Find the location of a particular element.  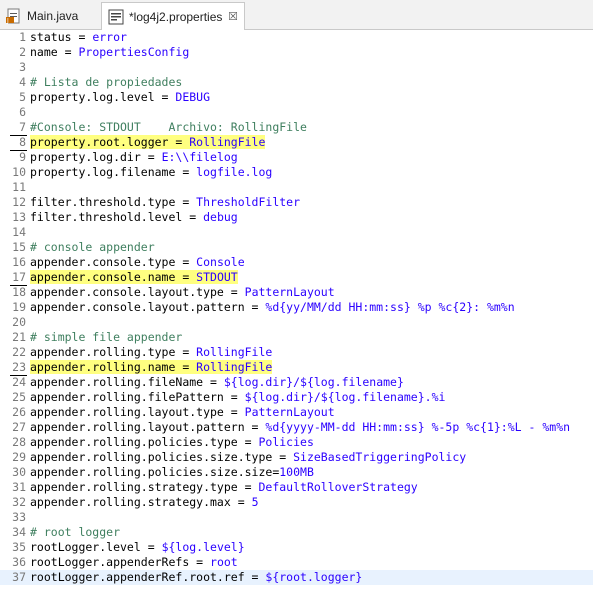

code-line: 21 # simple file appender is located at coordinates (296, 337).